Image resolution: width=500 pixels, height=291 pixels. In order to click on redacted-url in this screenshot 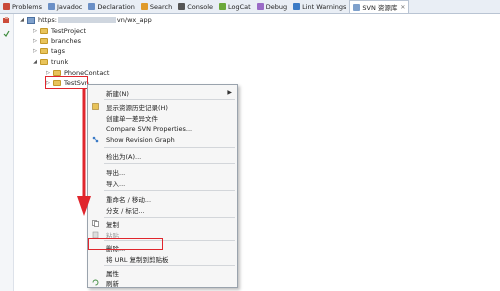, I will do `click(86, 20)`.